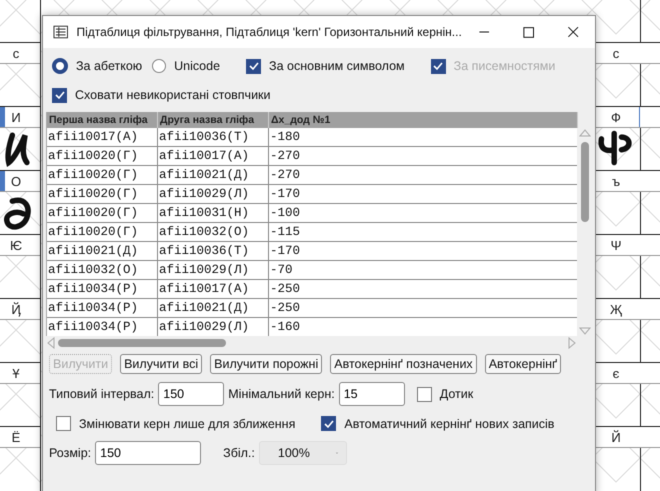  I want to click on app-icon, so click(60, 32).